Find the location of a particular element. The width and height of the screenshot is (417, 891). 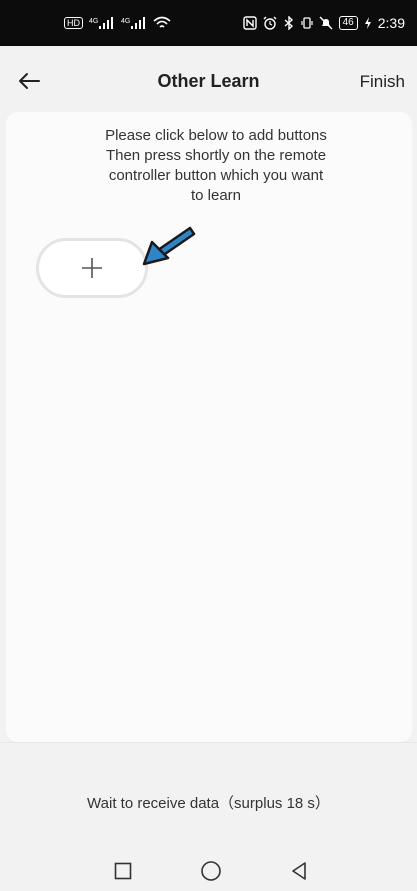

bluetooth-icon is located at coordinates (289, 23).